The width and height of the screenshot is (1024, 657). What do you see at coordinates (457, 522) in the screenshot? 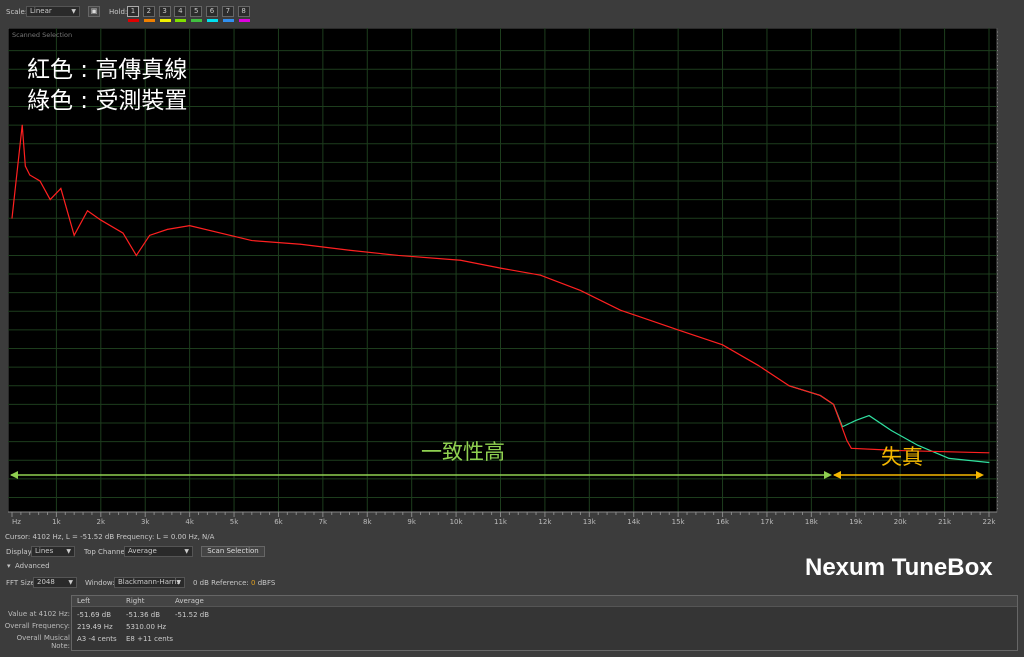
I see `x-tick-label: 10k` at bounding box center [457, 522].